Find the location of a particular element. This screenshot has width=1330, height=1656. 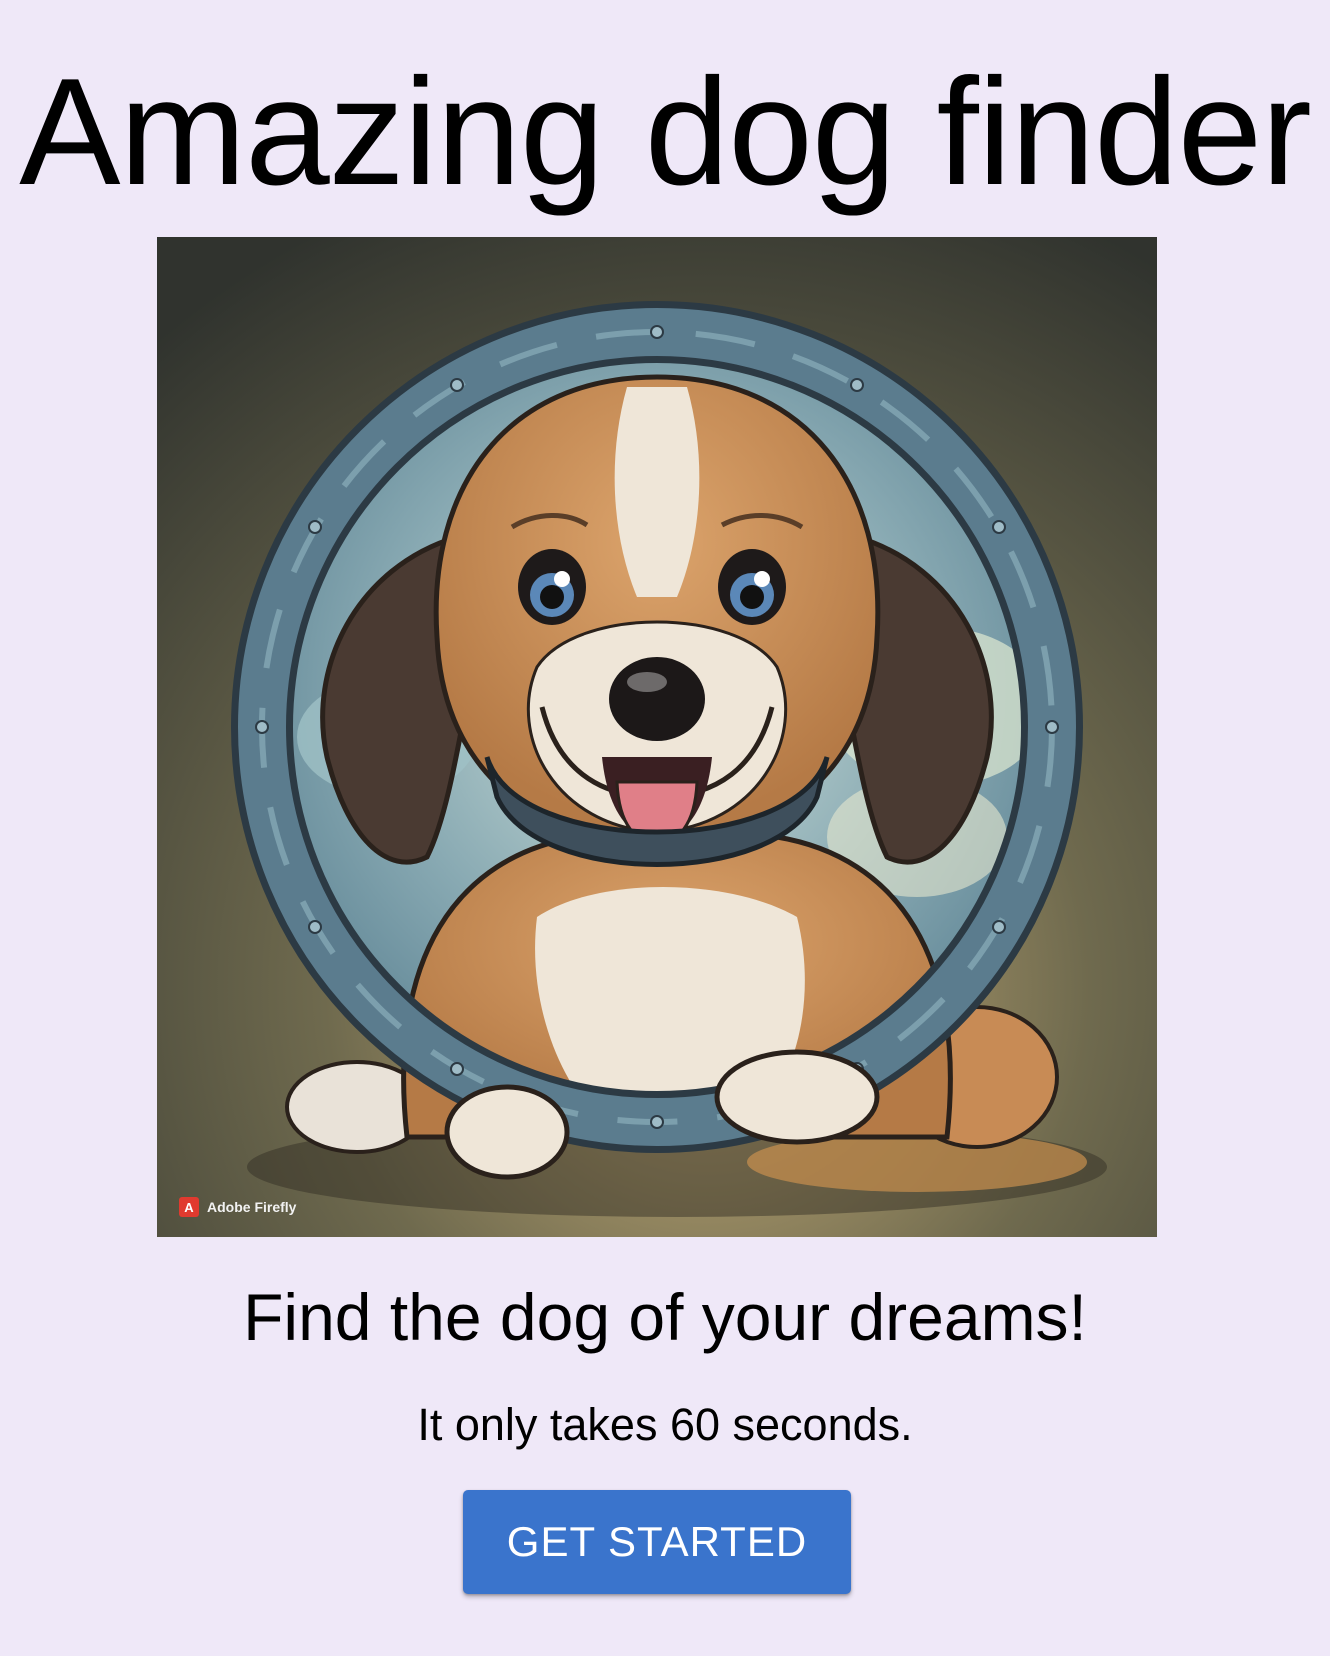

watermark-label: Adobe Firefly is located at coordinates (252, 1207).